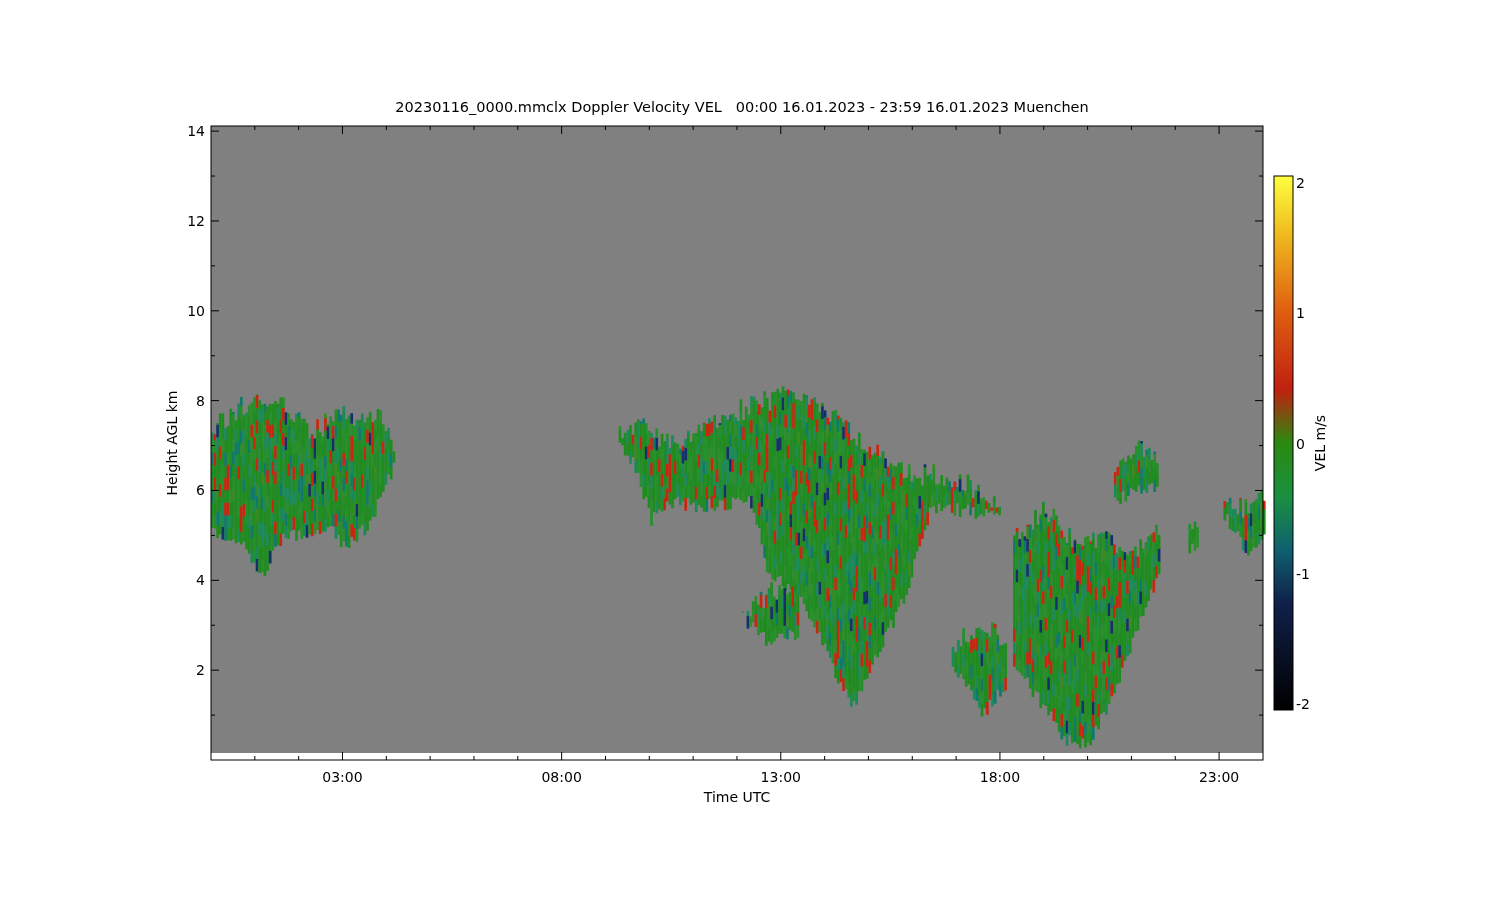 This screenshot has width=1500, height=900. What do you see at coordinates (172, 443) in the screenshot?
I see `y-axis-label: Height AGL km` at bounding box center [172, 443].